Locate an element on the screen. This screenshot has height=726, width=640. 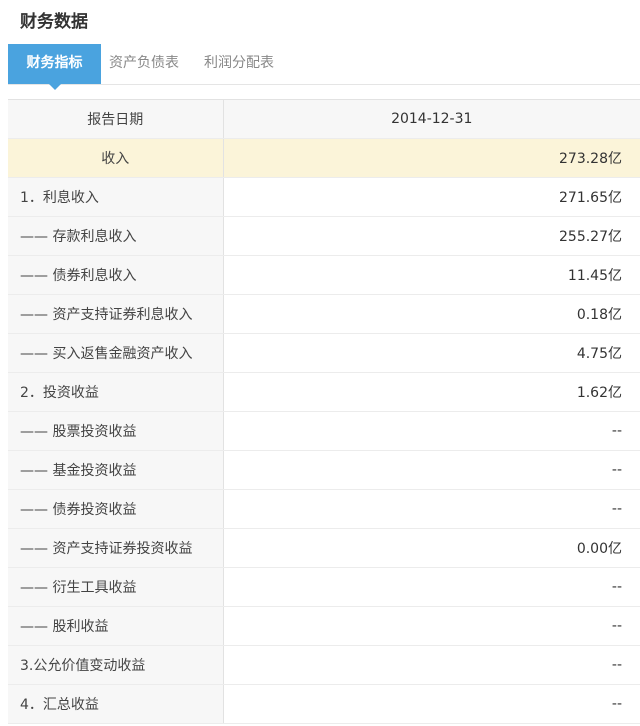
table-row: 1．利息收入 271.65亿 is located at coordinates (324, 197).